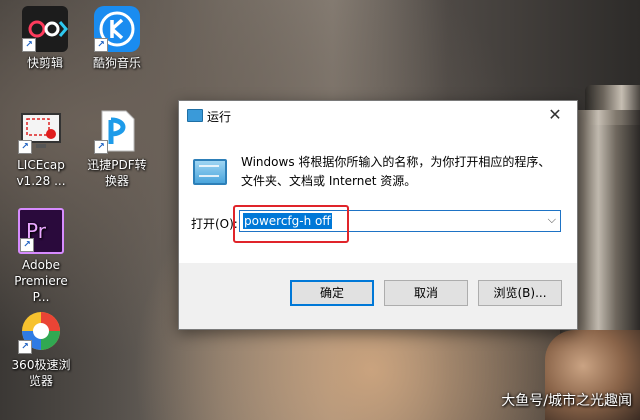  Describe the element at coordinates (555, 116) in the screenshot. I see `close-button: ✕` at that location.